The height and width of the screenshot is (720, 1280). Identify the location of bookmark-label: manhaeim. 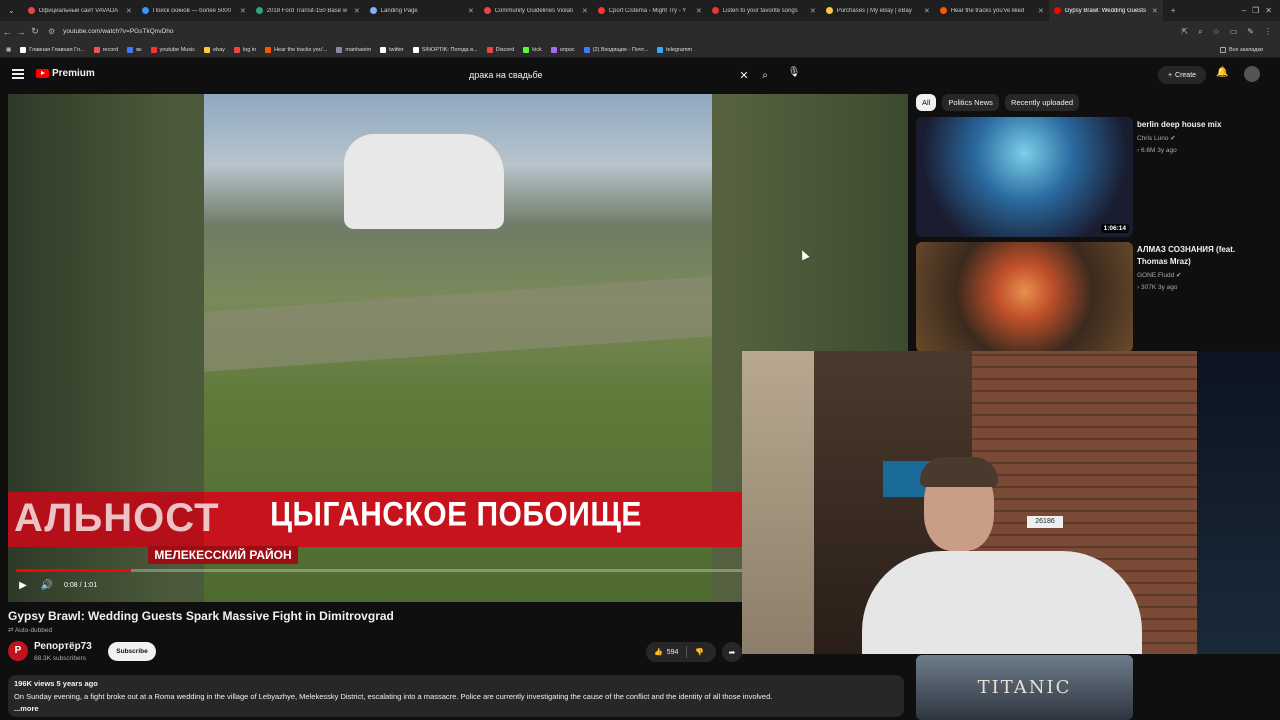
(358, 49).